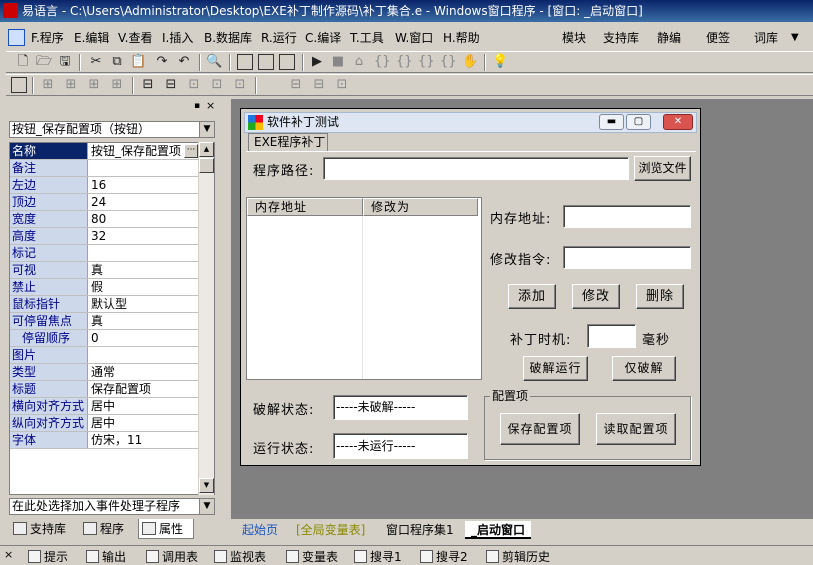 This screenshot has width=813, height=565. I want to click on center-vertical-icon: ⊟, so click(171, 85).